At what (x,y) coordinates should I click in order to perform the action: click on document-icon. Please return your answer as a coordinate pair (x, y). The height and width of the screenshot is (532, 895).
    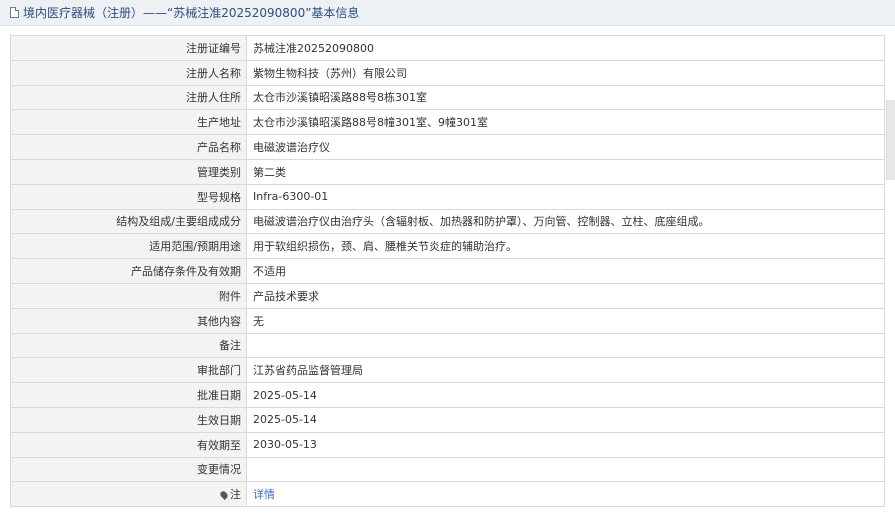
    Looking at the image, I should click on (14, 12).